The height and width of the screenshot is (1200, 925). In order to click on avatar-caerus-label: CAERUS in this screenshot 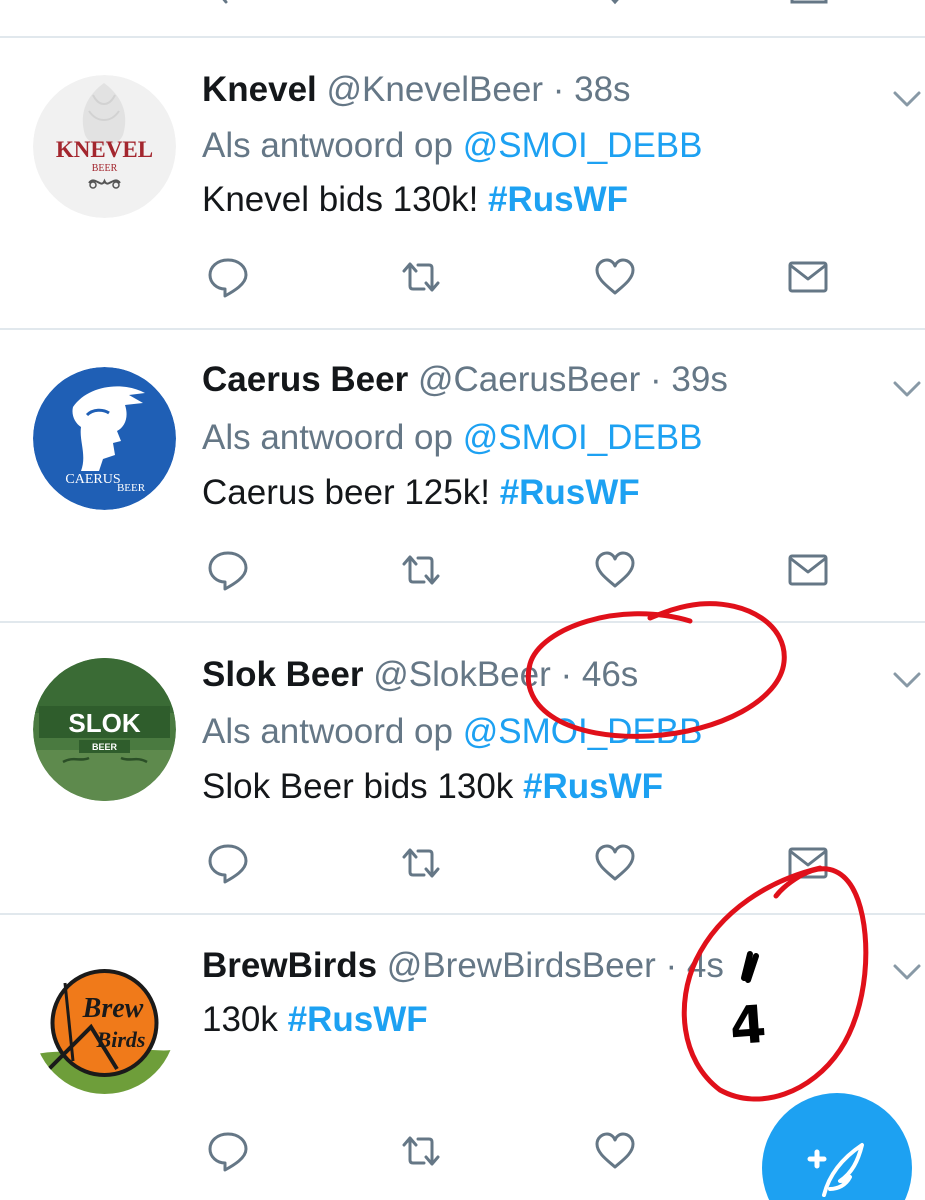, I will do `click(92, 479)`.